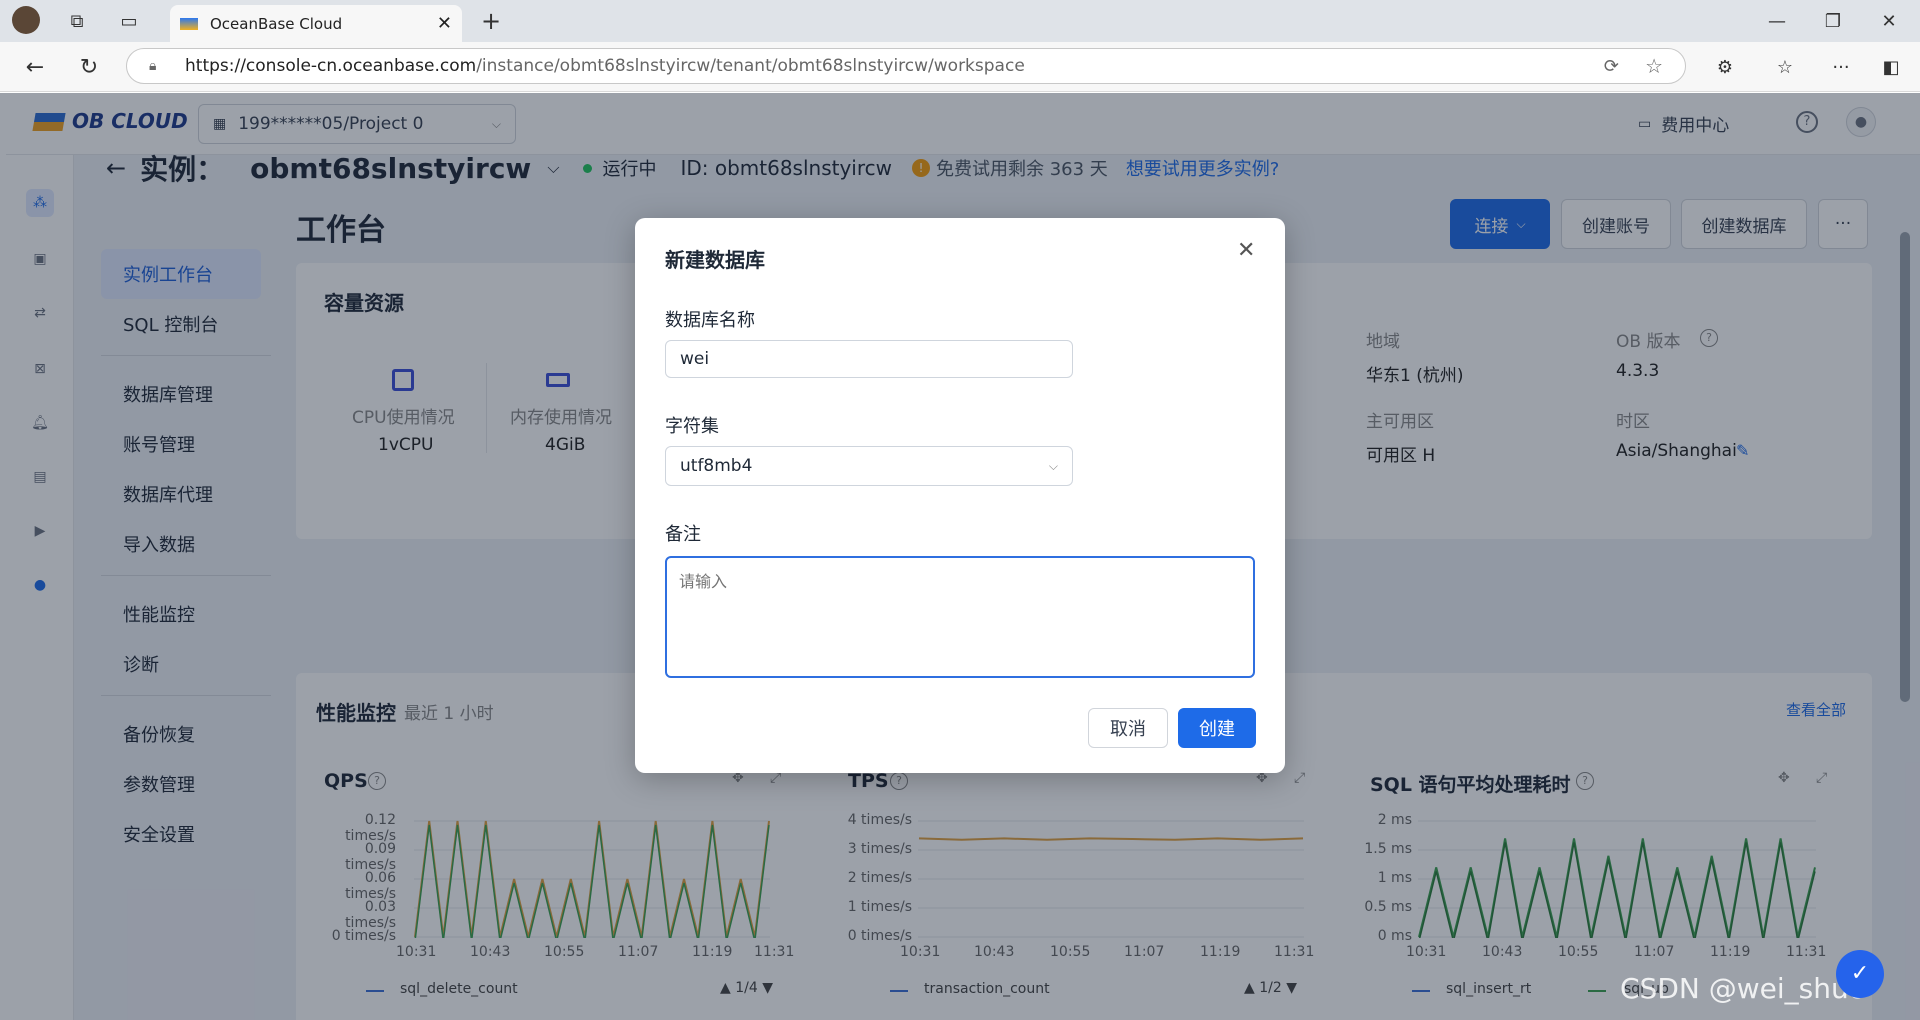 The image size is (1920, 1020). What do you see at coordinates (710, 320) in the screenshot?
I see `db-name-label: 数据库名称` at bounding box center [710, 320].